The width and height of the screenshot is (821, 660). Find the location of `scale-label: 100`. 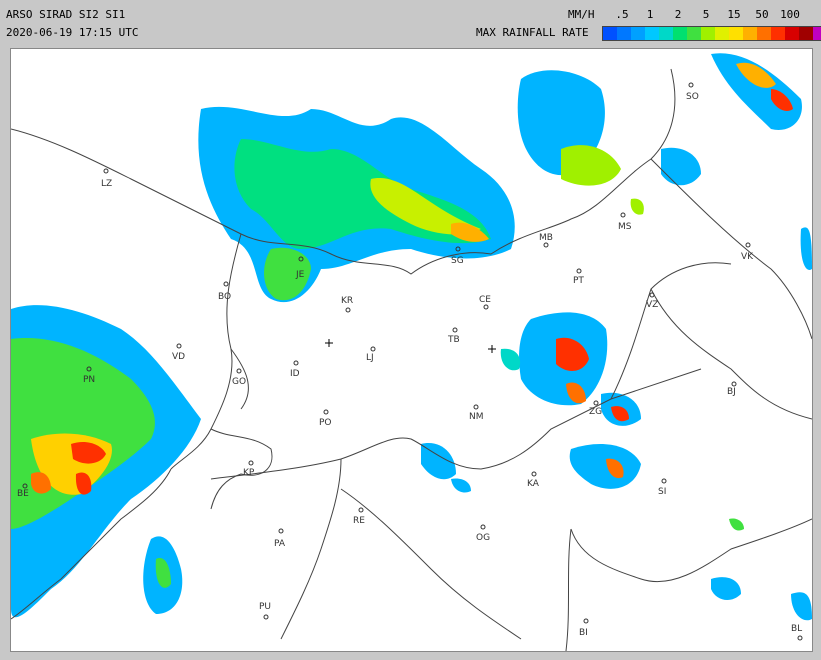

scale-label: 100 is located at coordinates (790, 14).